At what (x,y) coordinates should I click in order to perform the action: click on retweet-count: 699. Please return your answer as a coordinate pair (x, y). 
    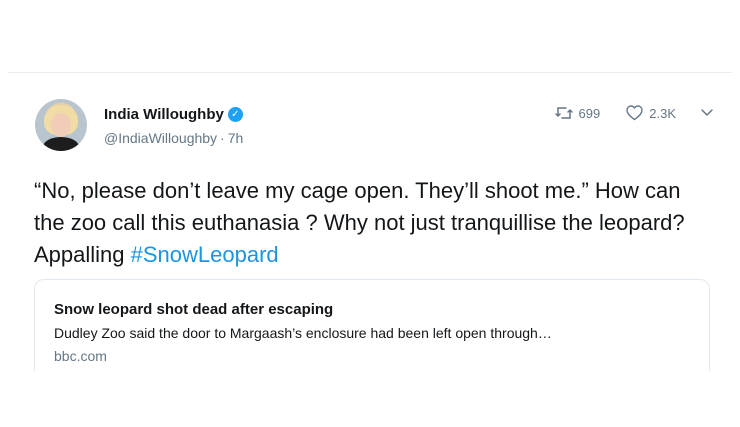
    Looking at the image, I should click on (589, 113).